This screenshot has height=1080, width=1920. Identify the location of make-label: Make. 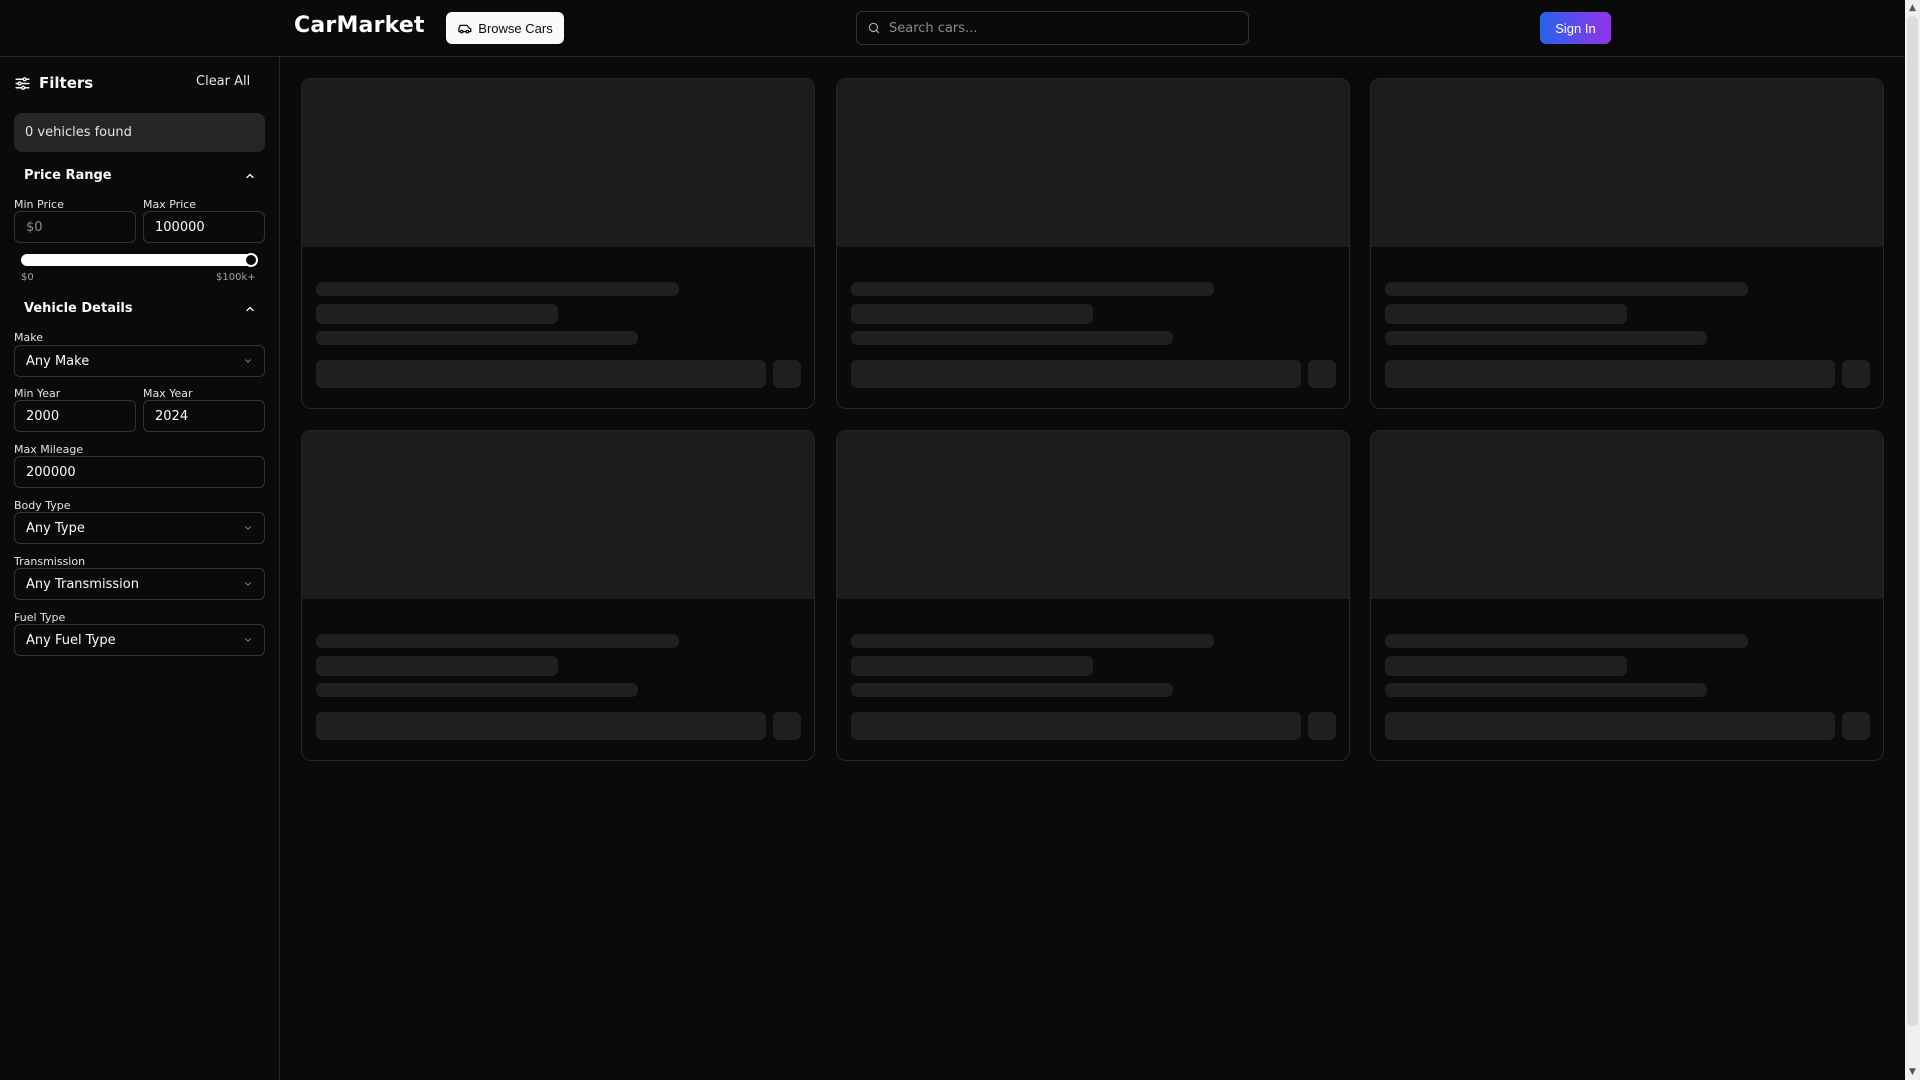
(28, 337).